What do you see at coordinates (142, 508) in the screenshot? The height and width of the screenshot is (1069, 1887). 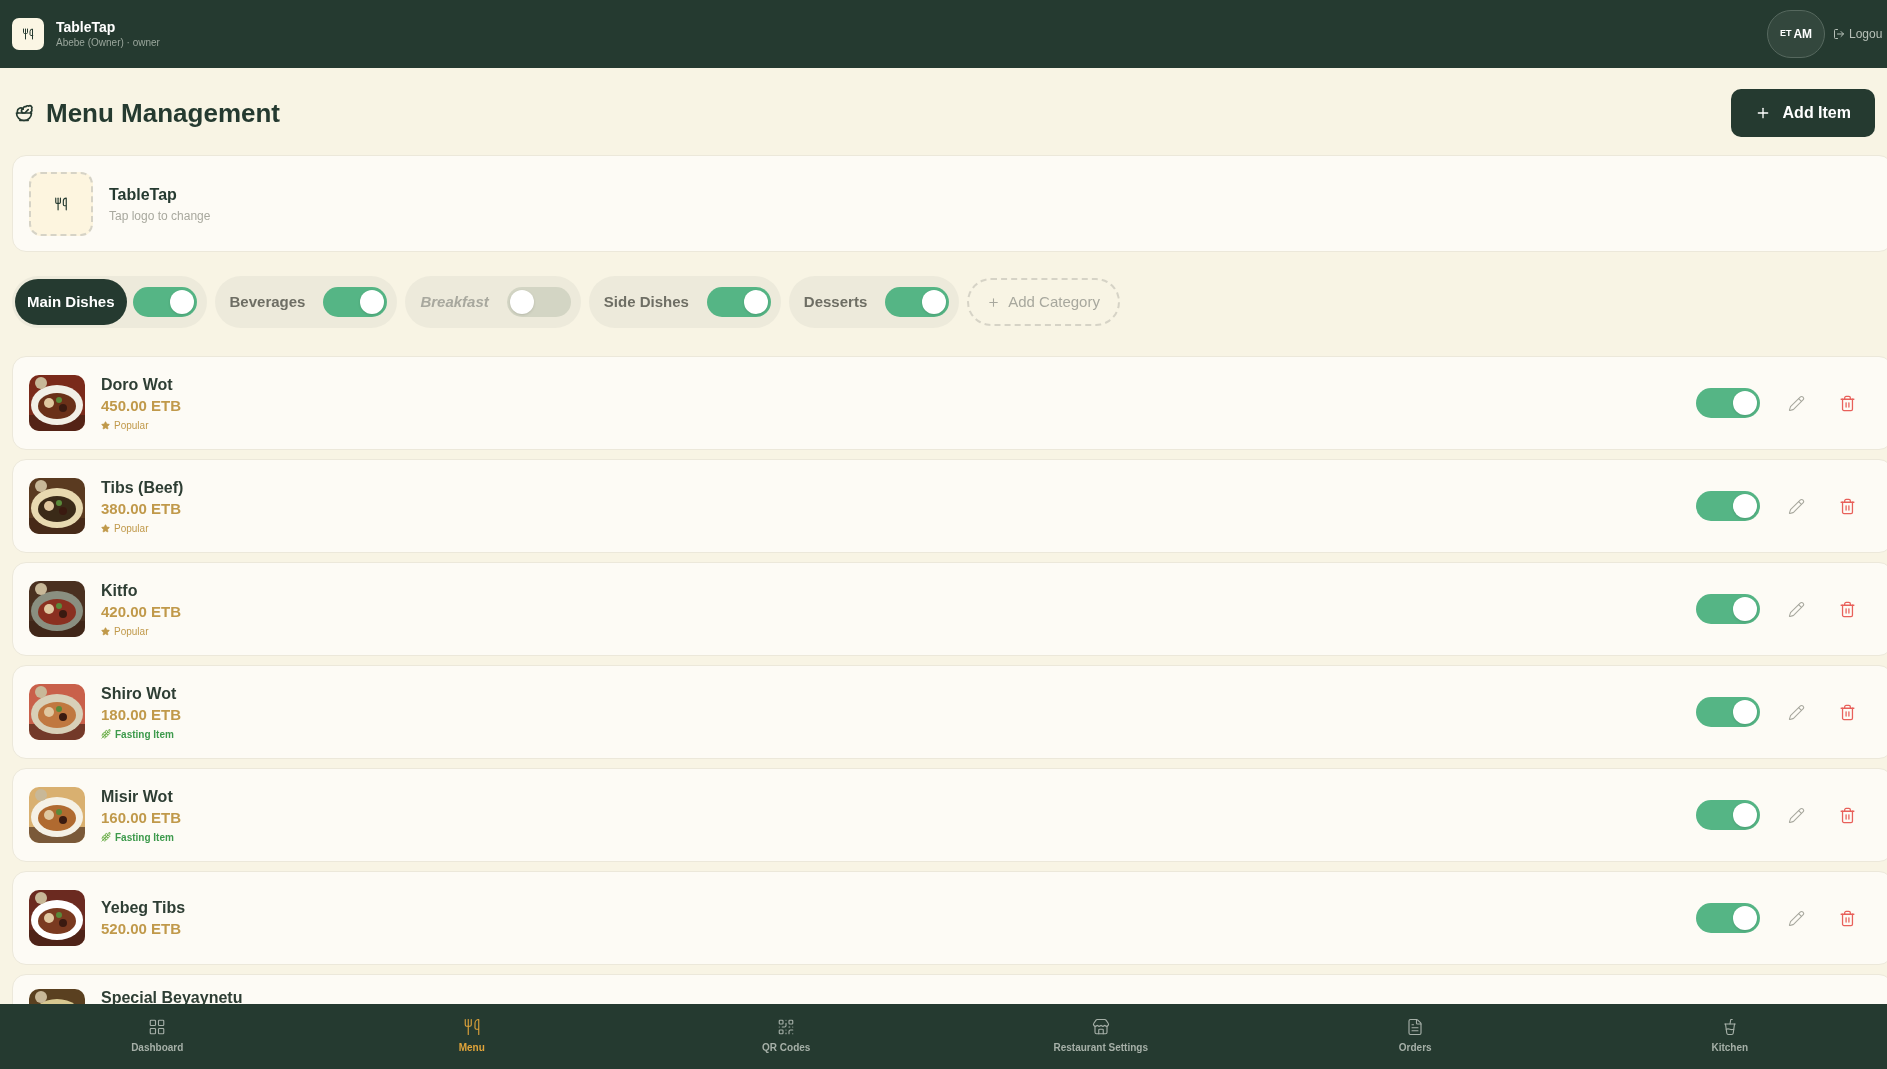 I see `item-price: 380.00 ETB` at bounding box center [142, 508].